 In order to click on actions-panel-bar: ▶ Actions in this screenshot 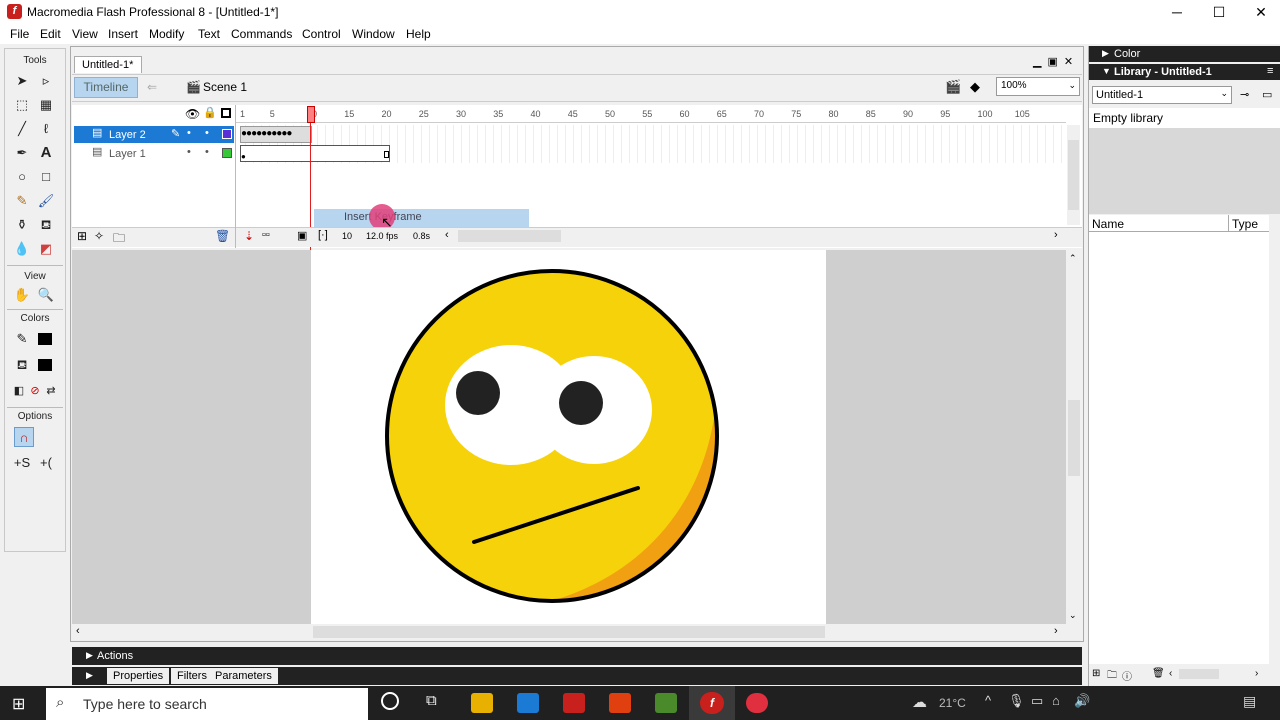, I will do `click(577, 656)`.